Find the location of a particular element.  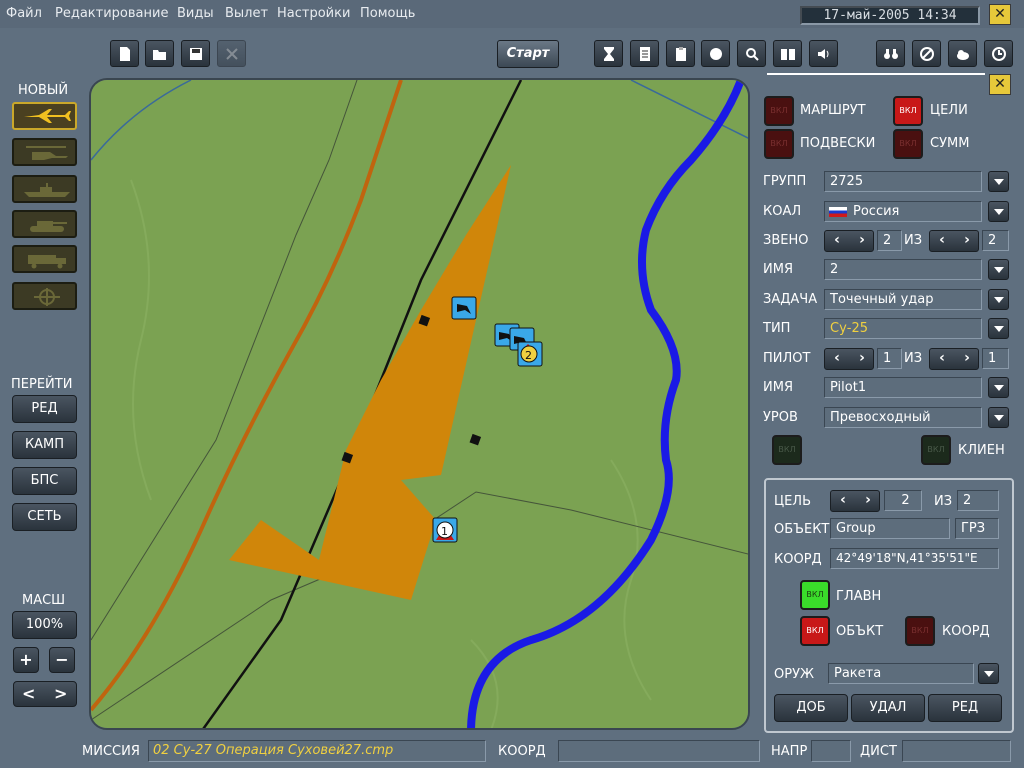

goto-campaign-button: КАМП is located at coordinates (44, 445).